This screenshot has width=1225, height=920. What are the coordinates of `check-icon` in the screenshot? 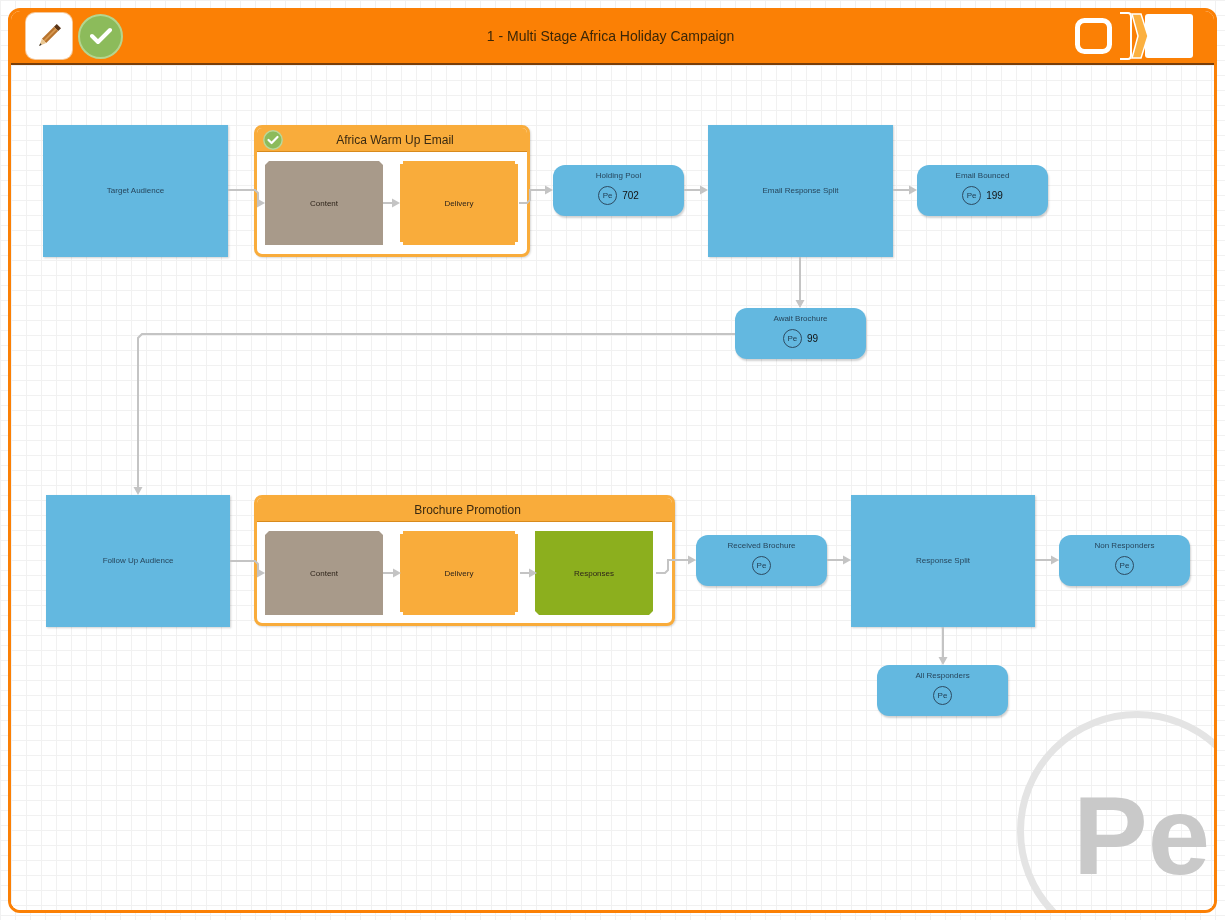 It's located at (100, 36).